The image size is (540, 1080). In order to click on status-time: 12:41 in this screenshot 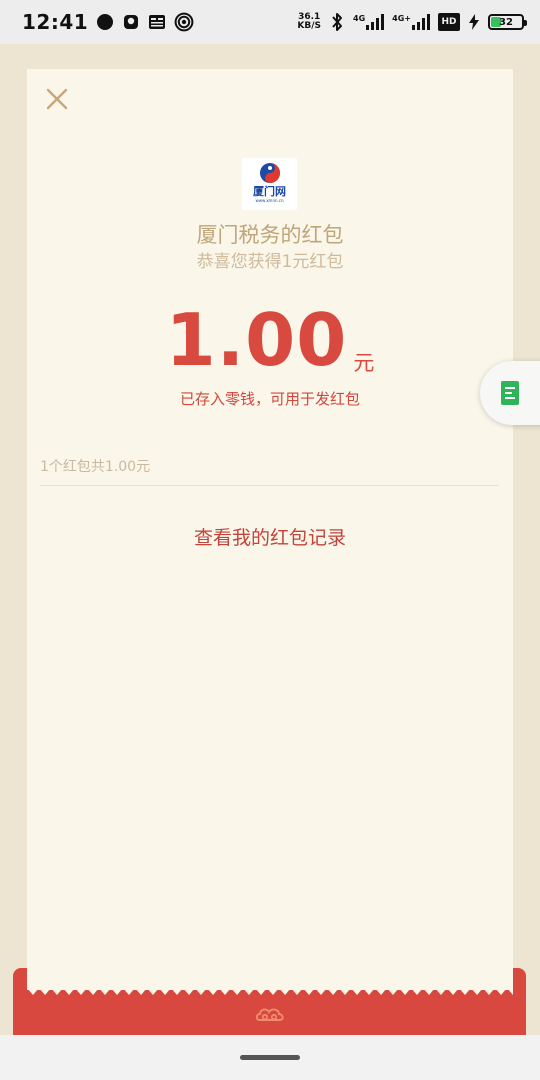, I will do `click(55, 22)`.